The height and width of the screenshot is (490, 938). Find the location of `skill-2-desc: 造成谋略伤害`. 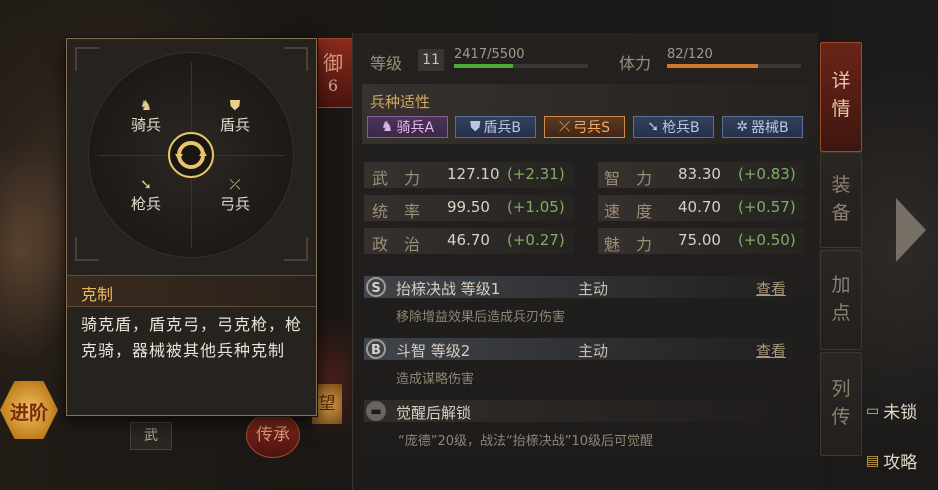

skill-2-desc: 造成谋略伤害 is located at coordinates (435, 379).